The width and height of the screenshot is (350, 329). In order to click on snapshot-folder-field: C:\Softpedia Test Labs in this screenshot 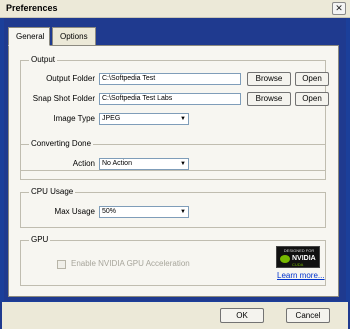, I will do `click(170, 99)`.